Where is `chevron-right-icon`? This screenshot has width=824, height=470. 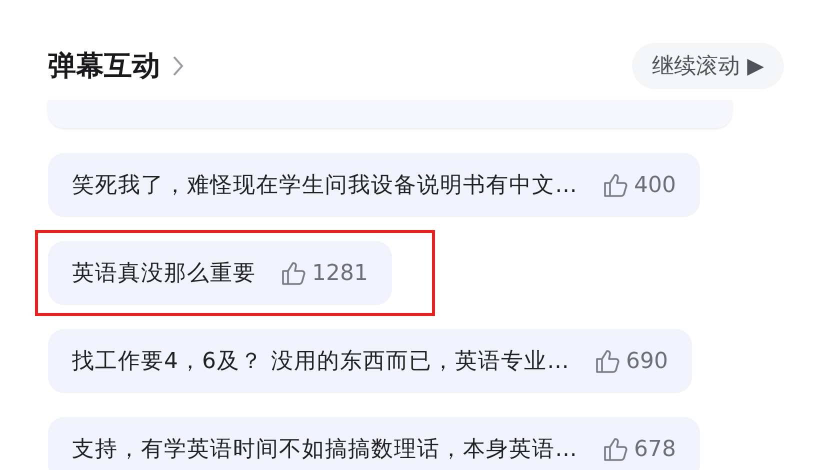
chevron-right-icon is located at coordinates (178, 66).